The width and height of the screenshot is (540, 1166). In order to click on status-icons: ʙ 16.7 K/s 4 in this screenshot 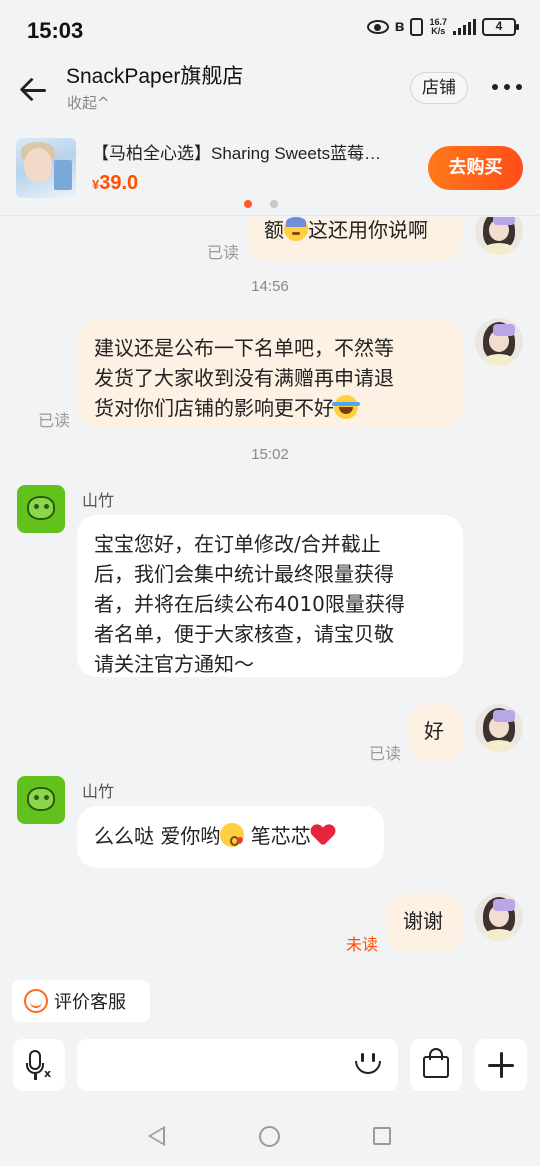, I will do `click(442, 27)`.